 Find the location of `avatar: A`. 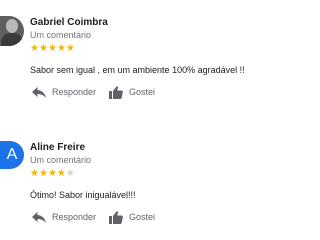

avatar: A is located at coordinates (12, 155).